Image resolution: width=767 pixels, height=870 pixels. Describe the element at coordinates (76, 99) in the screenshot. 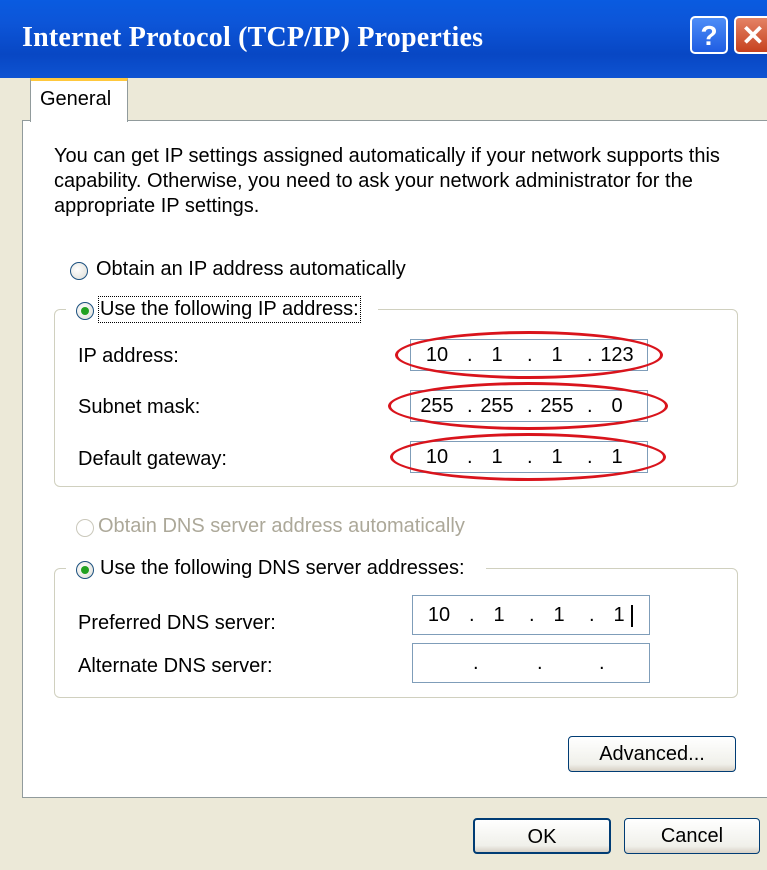

I see `tab-general-label: General` at that location.